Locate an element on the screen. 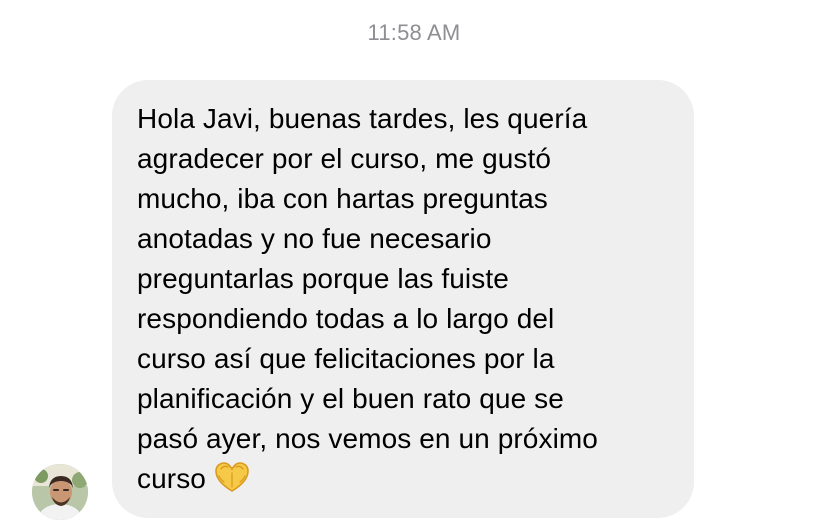 This screenshot has width=828, height=527. message-timestamp: 11:58 AM is located at coordinates (414, 32).